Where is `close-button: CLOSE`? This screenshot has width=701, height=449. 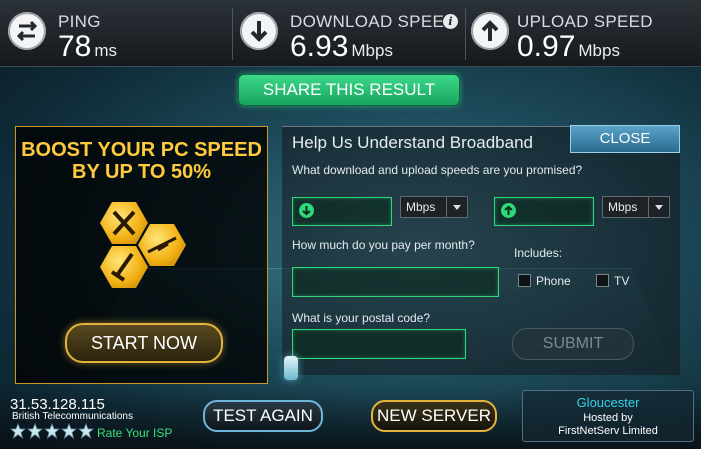 close-button: CLOSE is located at coordinates (625, 139).